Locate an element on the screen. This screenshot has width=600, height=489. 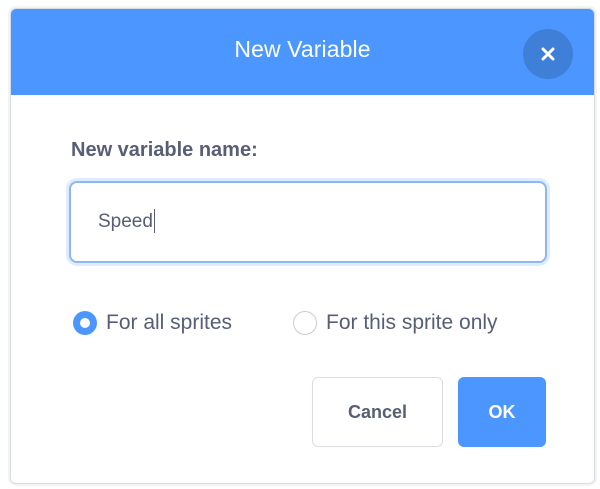
radio-checked-icon is located at coordinates (85, 323).